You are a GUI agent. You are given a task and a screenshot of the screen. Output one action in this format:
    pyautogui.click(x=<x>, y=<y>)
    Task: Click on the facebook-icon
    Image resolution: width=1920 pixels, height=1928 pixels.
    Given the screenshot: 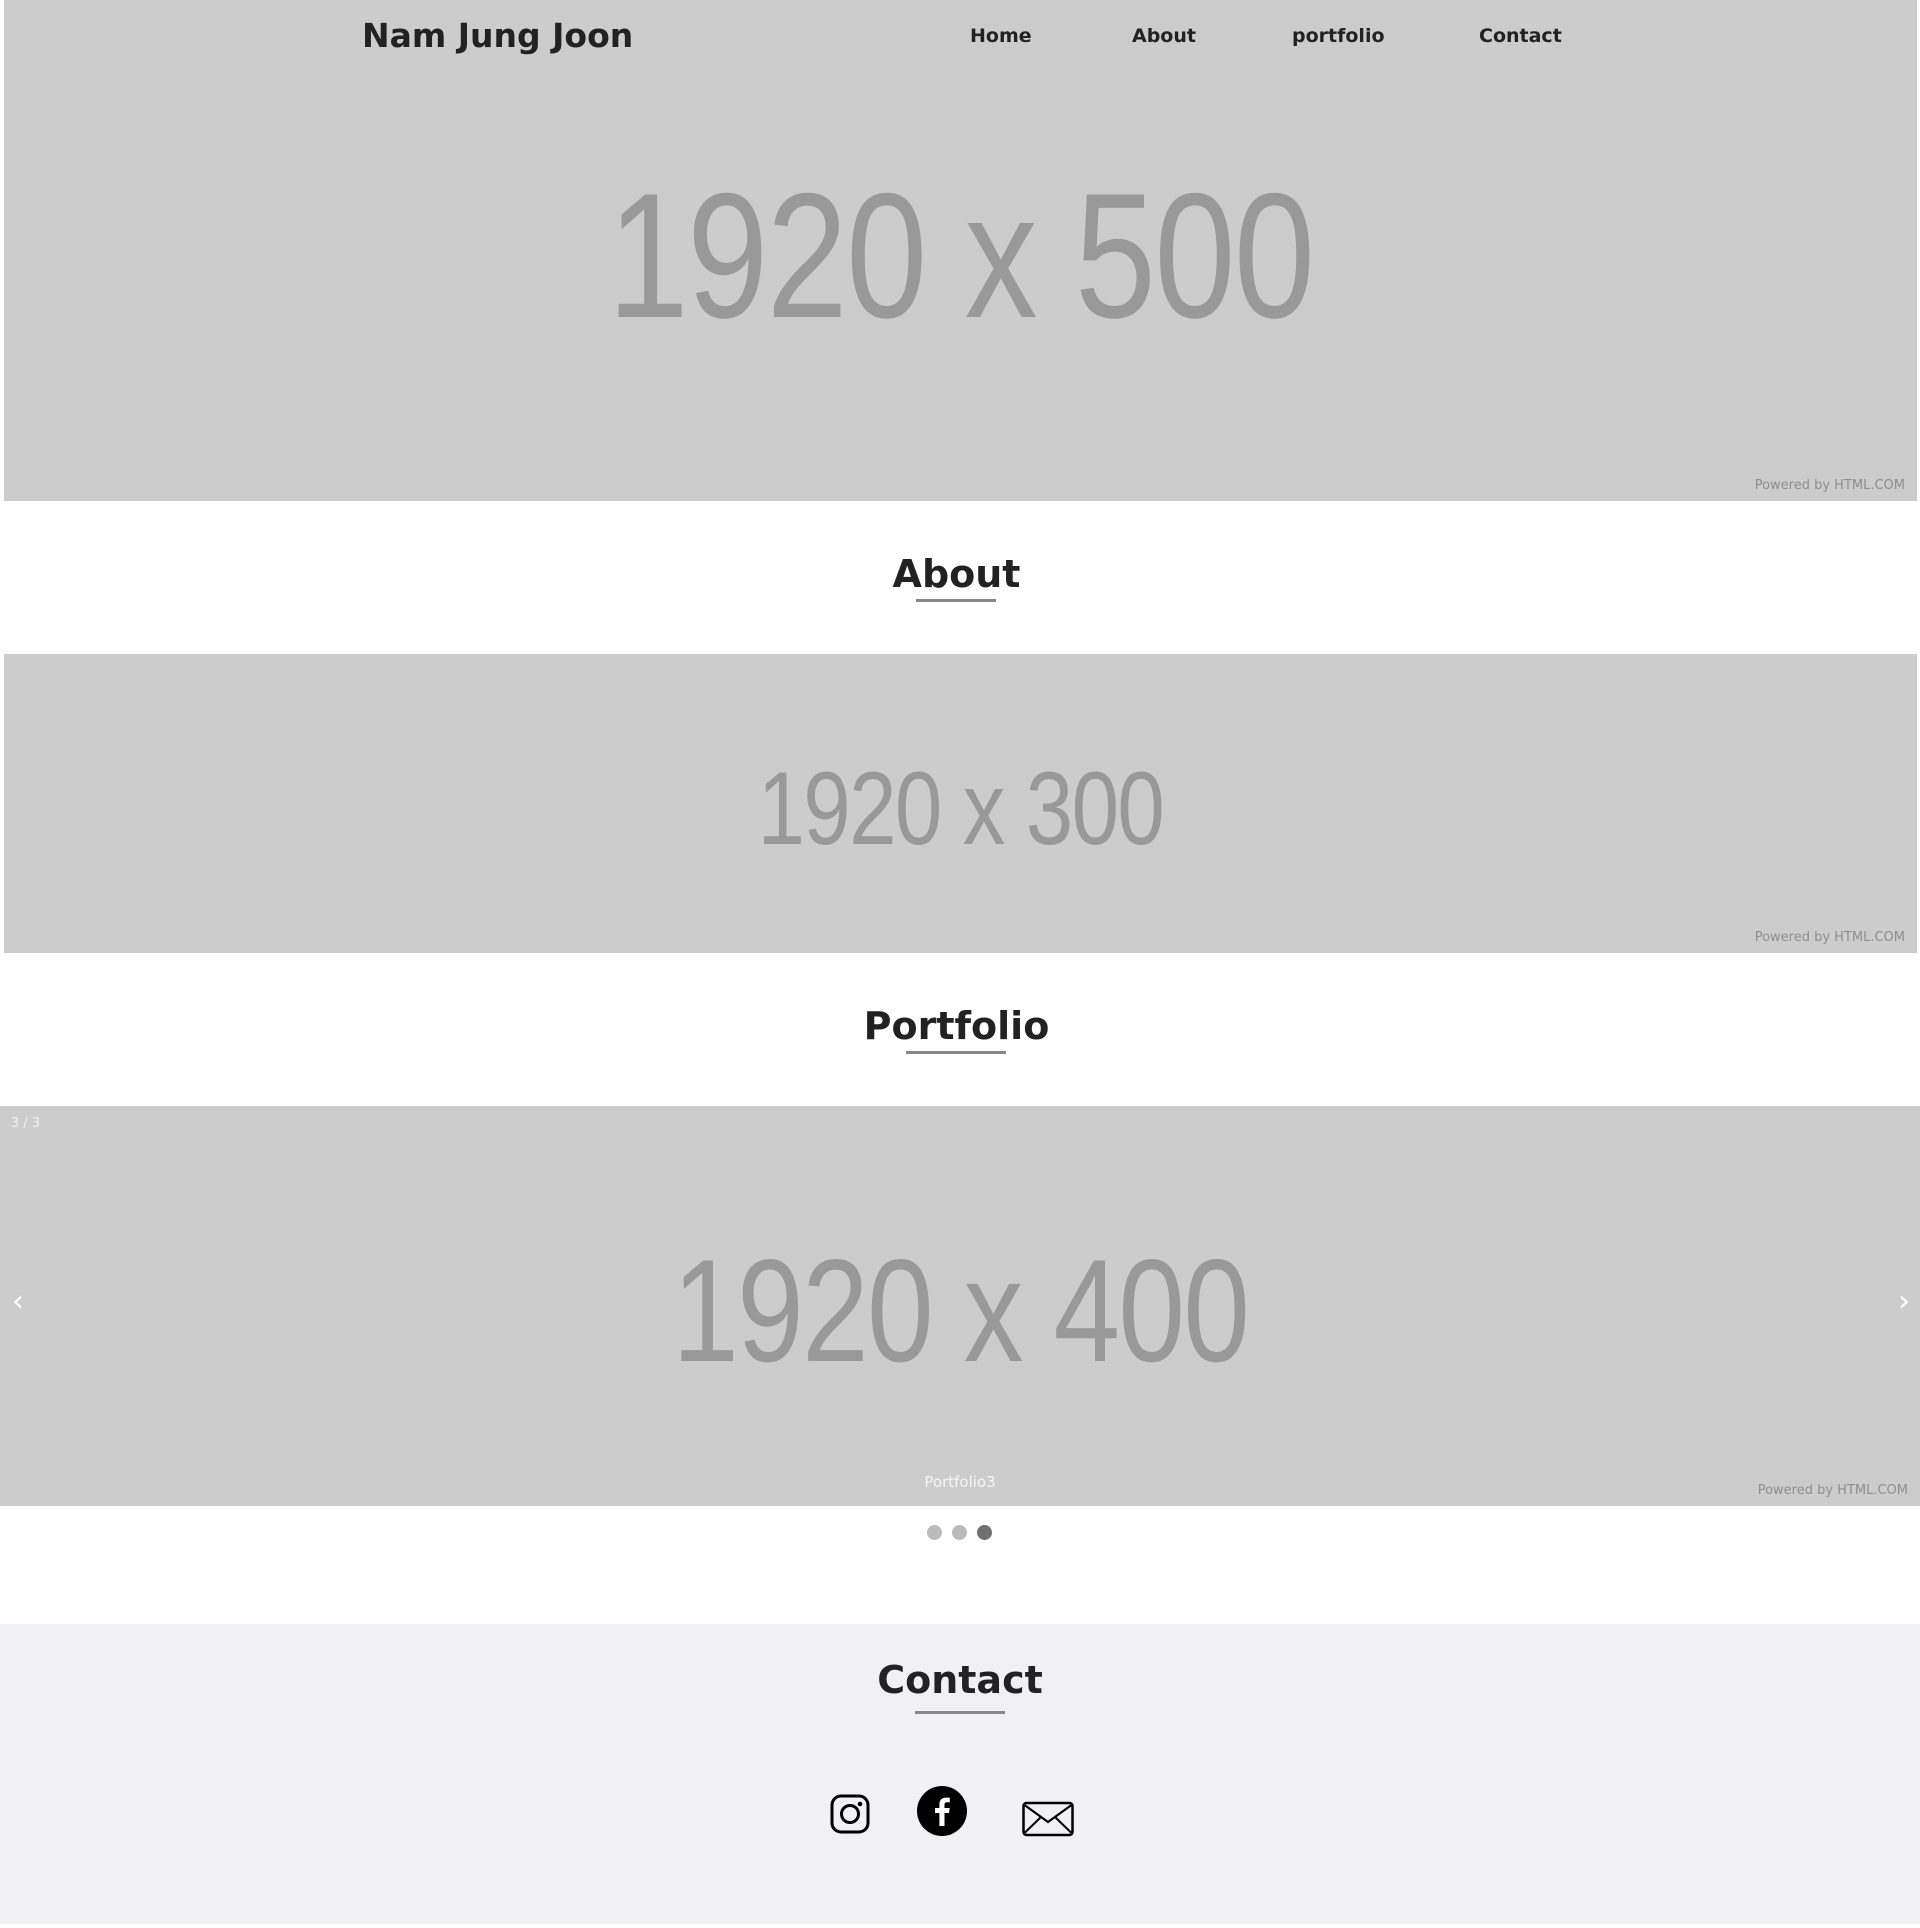 What is the action you would take?
    pyautogui.click(x=942, y=1813)
    